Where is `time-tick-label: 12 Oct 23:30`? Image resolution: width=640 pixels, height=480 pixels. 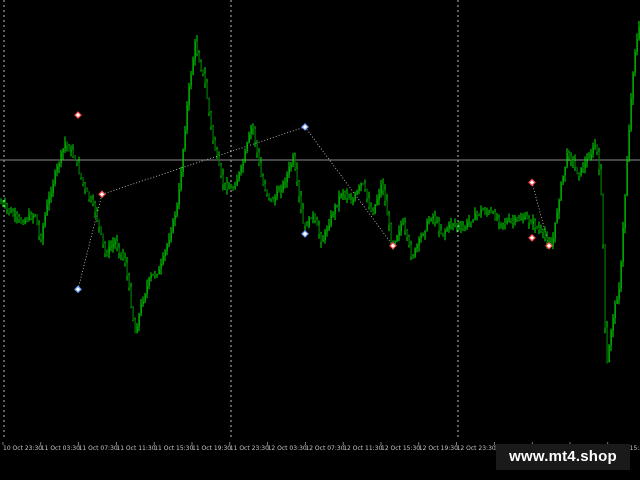 time-tick-label: 12 Oct 23:30 is located at coordinates (476, 448).